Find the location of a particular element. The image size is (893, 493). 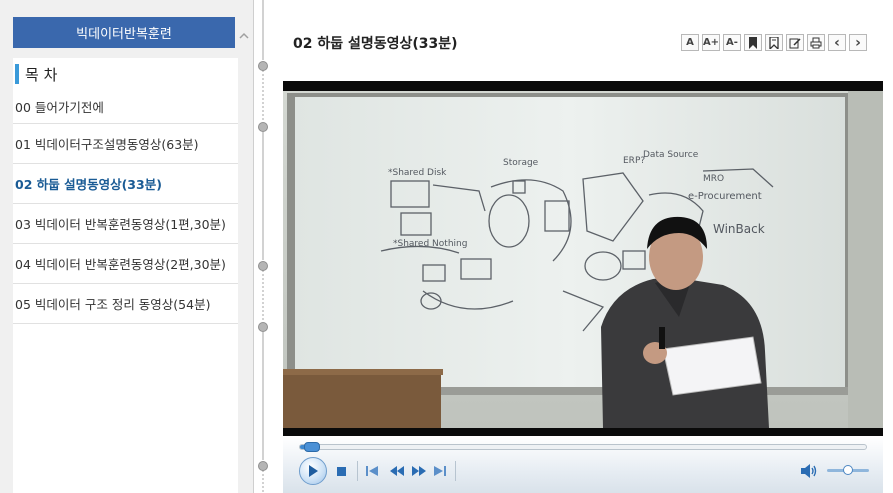

toc-item-active: 02 하둡 설명동영상(33분) is located at coordinates (125, 184).